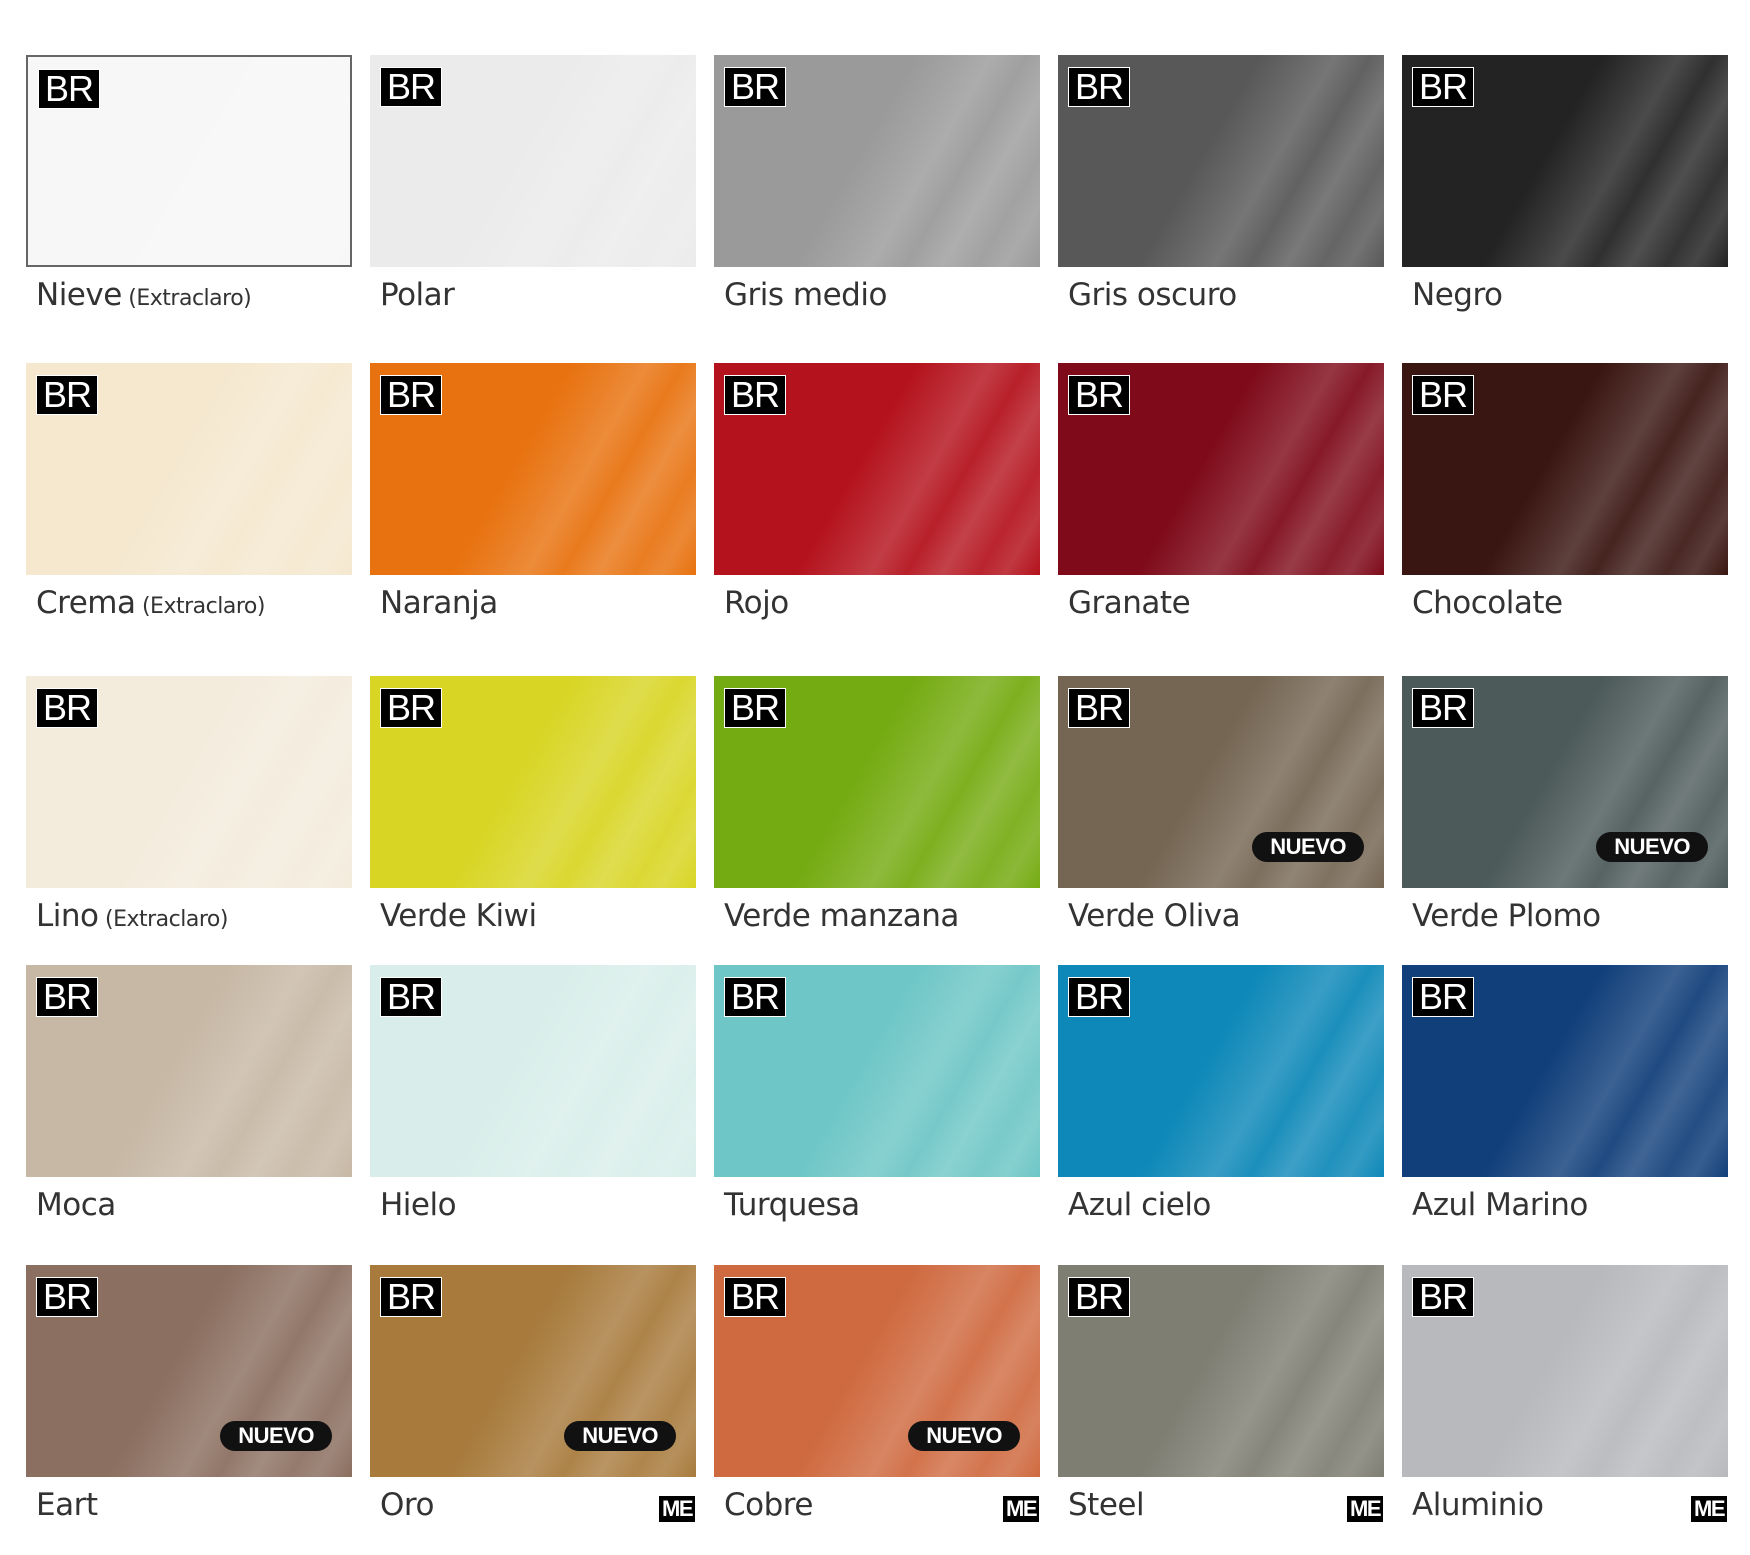 The height and width of the screenshot is (1555, 1750). Describe the element at coordinates (417, 295) in the screenshot. I see `color-name-text: Polar` at that location.